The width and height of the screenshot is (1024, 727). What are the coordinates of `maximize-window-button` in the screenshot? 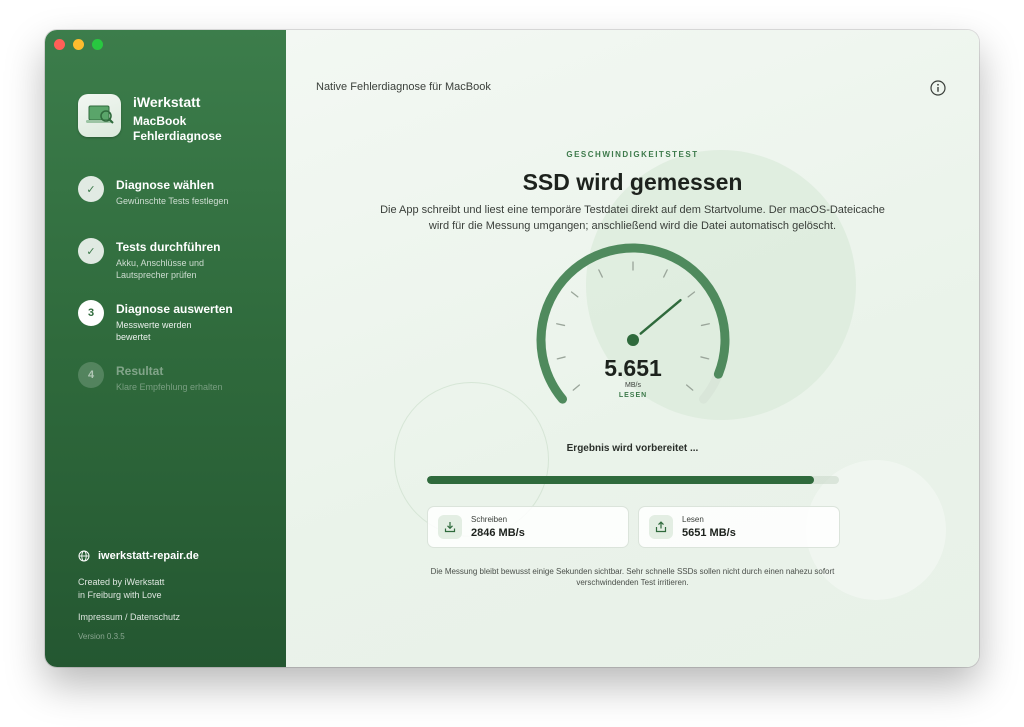 It's located at (97, 44).